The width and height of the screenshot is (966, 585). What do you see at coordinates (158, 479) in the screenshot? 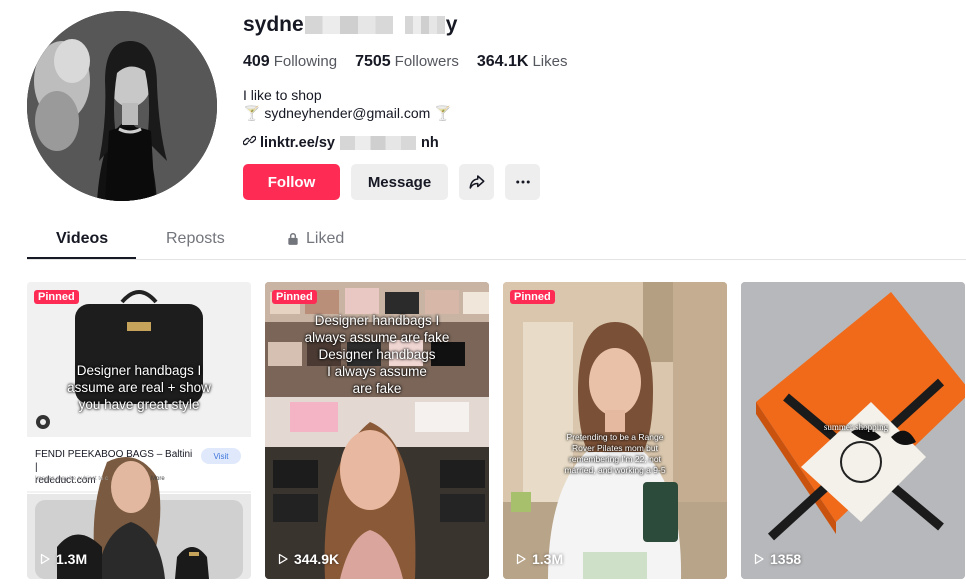
I see `ad-more: More` at bounding box center [158, 479].